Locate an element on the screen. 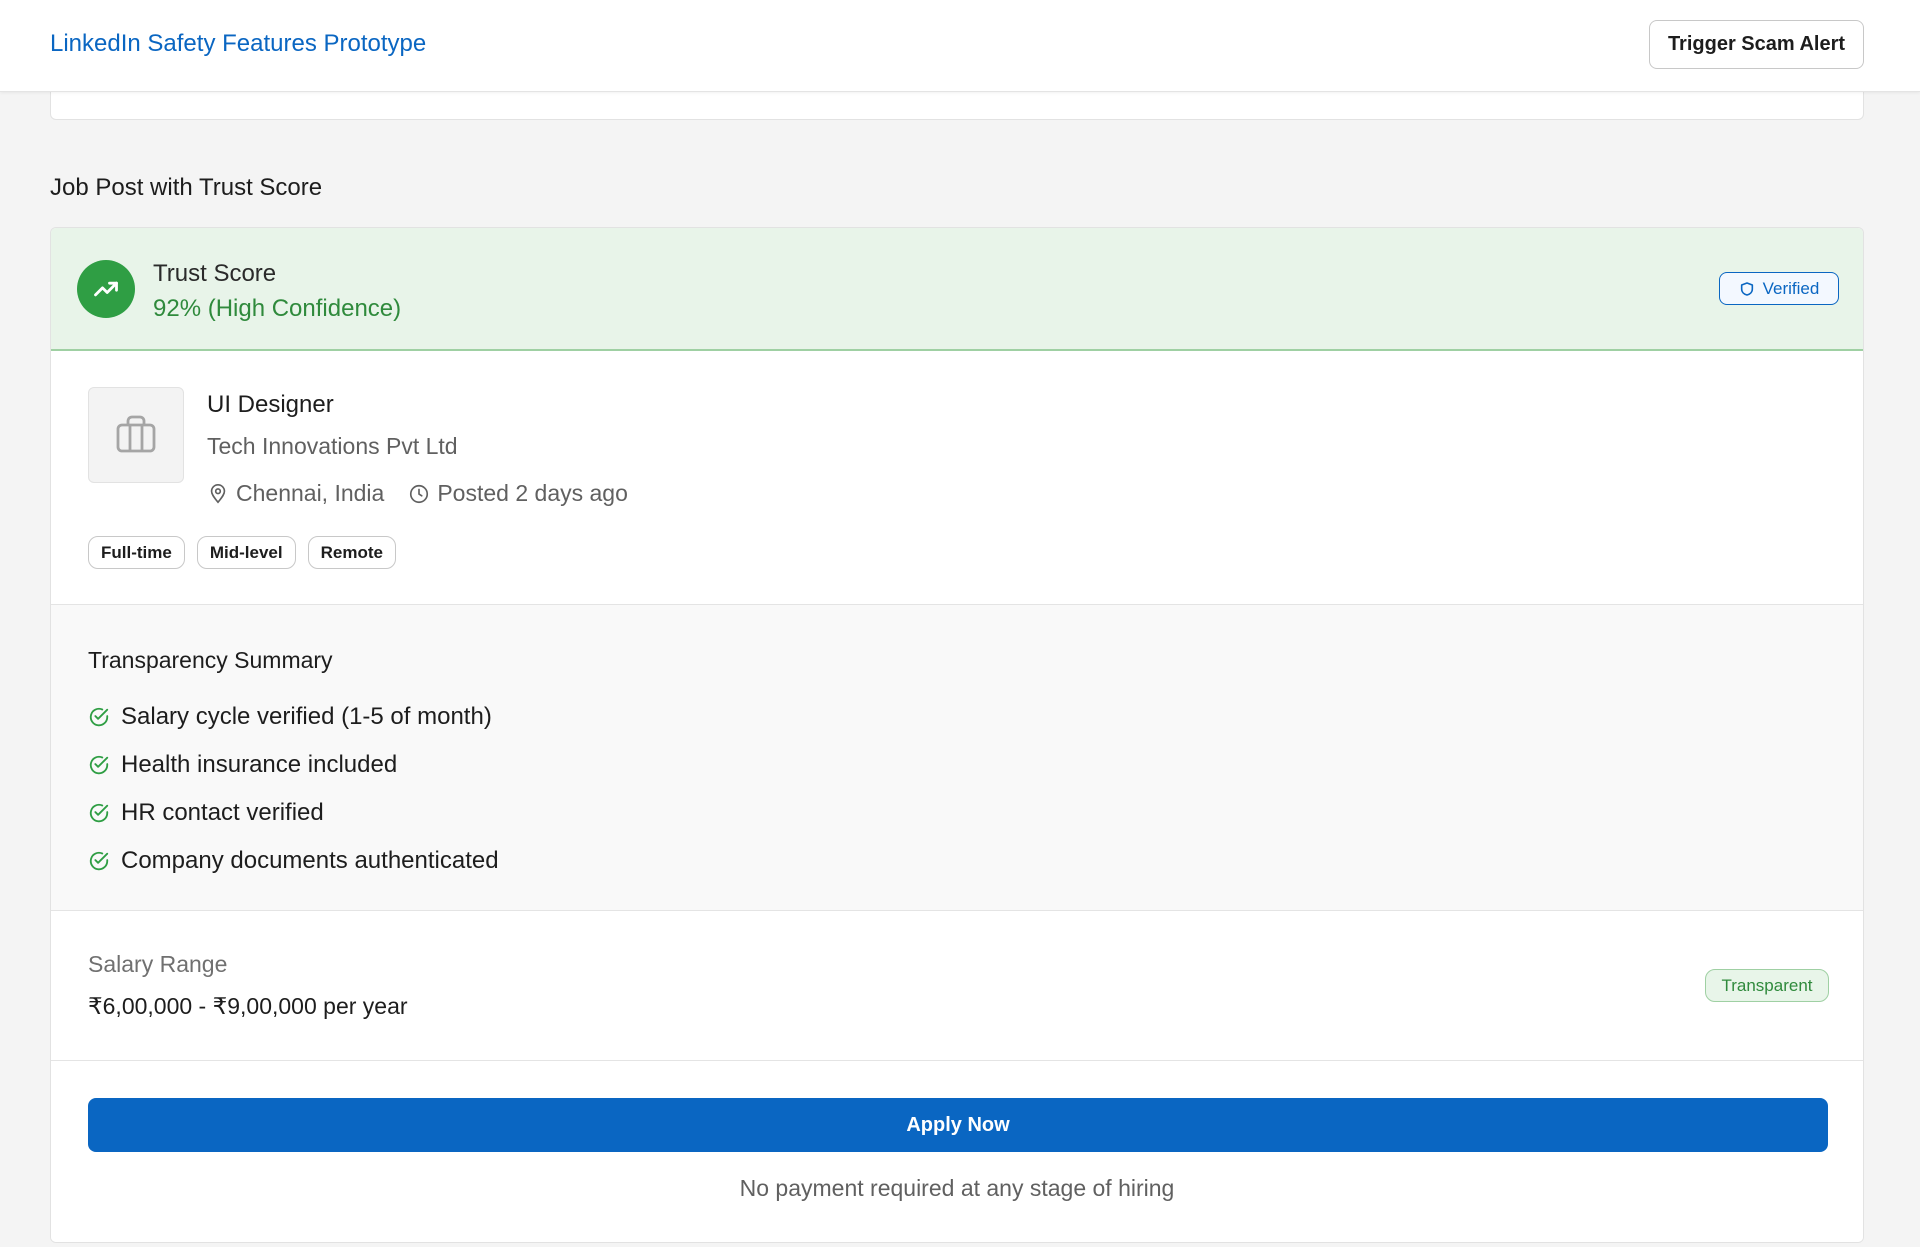 This screenshot has width=1920, height=1247. list-item: Health insurance included is located at coordinates (293, 765).